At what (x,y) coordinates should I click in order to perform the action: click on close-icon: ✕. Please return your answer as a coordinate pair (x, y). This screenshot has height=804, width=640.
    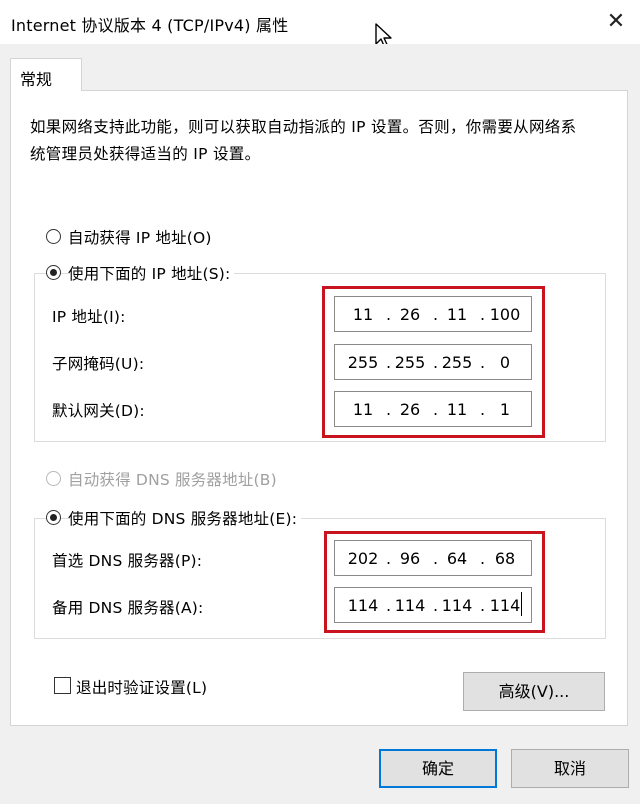
    Looking at the image, I should click on (616, 22).